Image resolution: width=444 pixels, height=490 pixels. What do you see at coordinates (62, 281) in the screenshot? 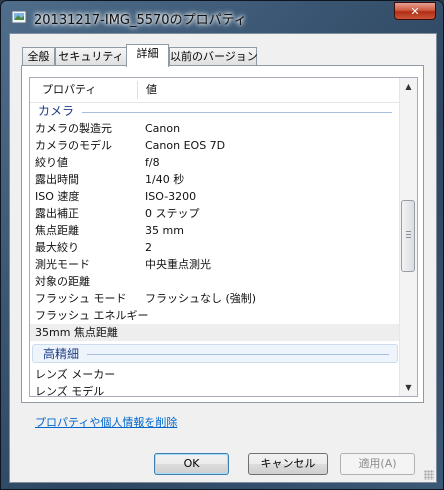
I see `property-name: 対象の距離` at bounding box center [62, 281].